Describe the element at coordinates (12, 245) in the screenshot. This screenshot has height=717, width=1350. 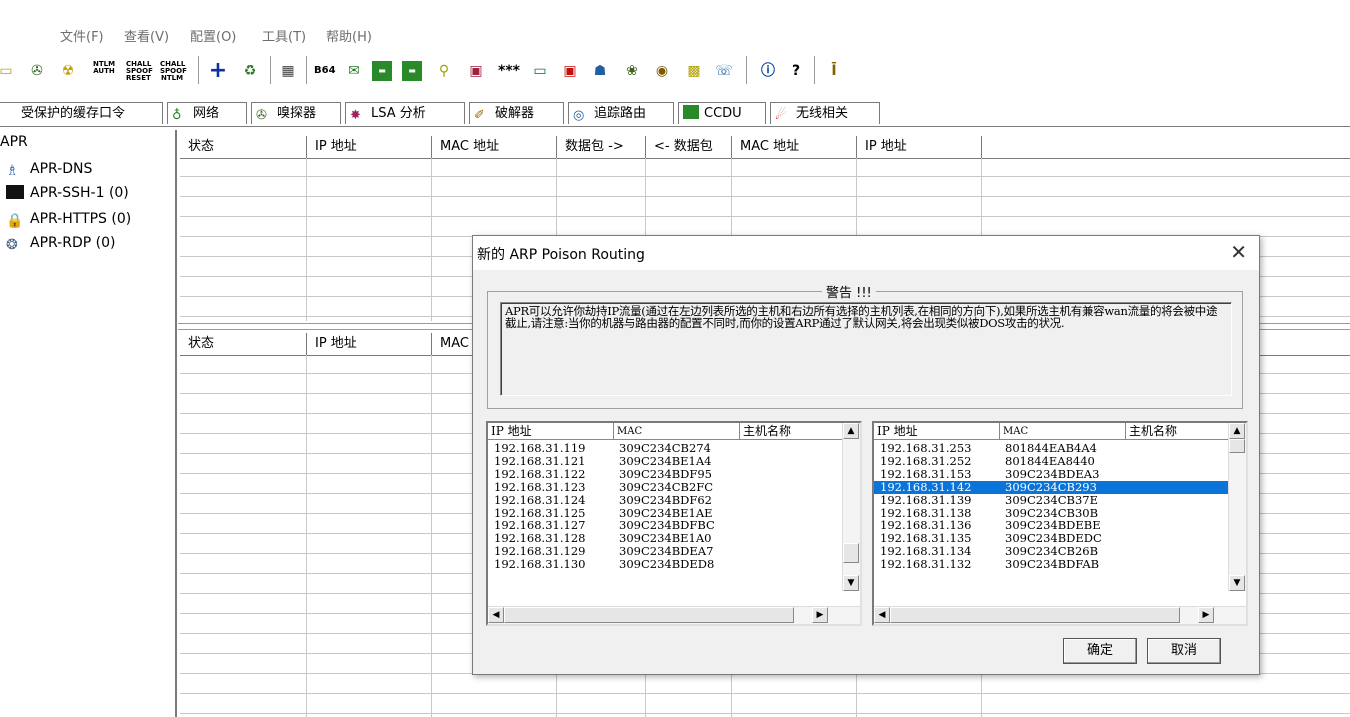
I see `rdp-icon: ❂` at that location.